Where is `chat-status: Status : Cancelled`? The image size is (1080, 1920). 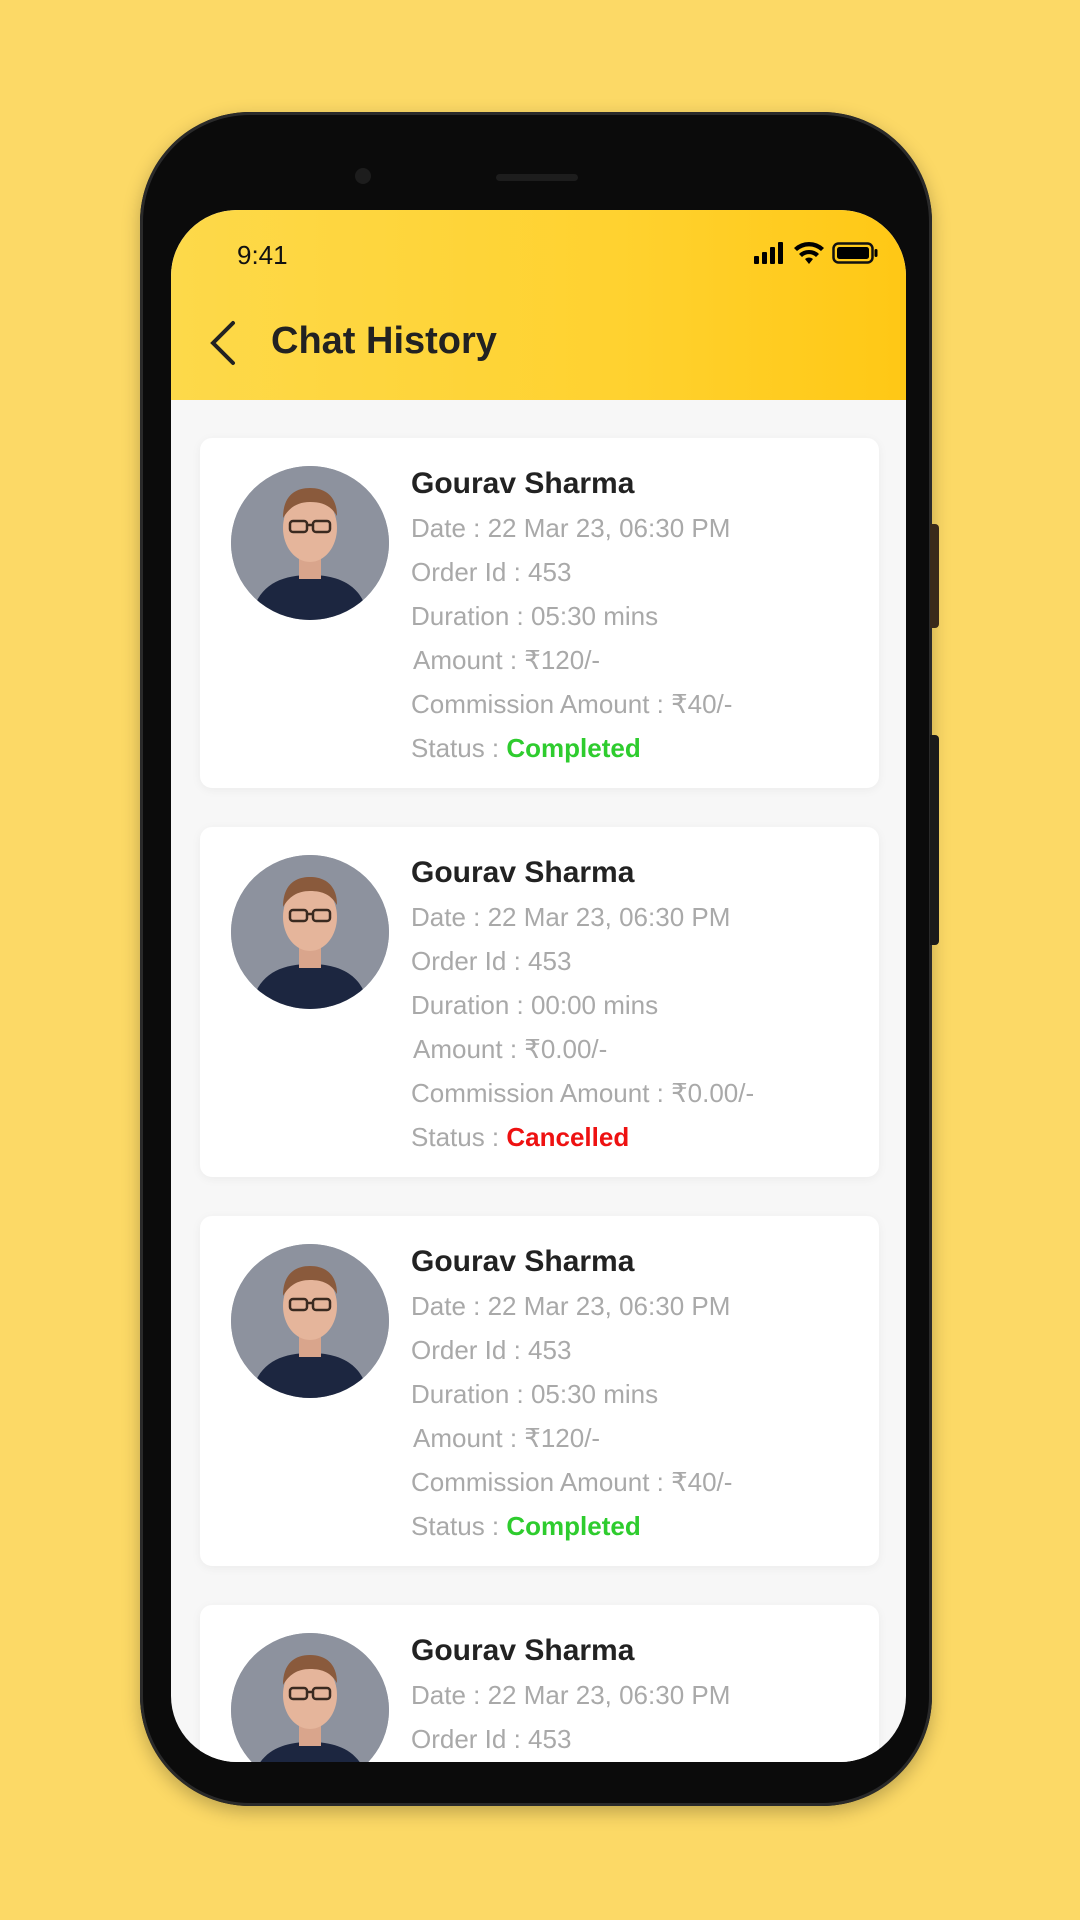 chat-status: Status : Cancelled is located at coordinates (582, 1137).